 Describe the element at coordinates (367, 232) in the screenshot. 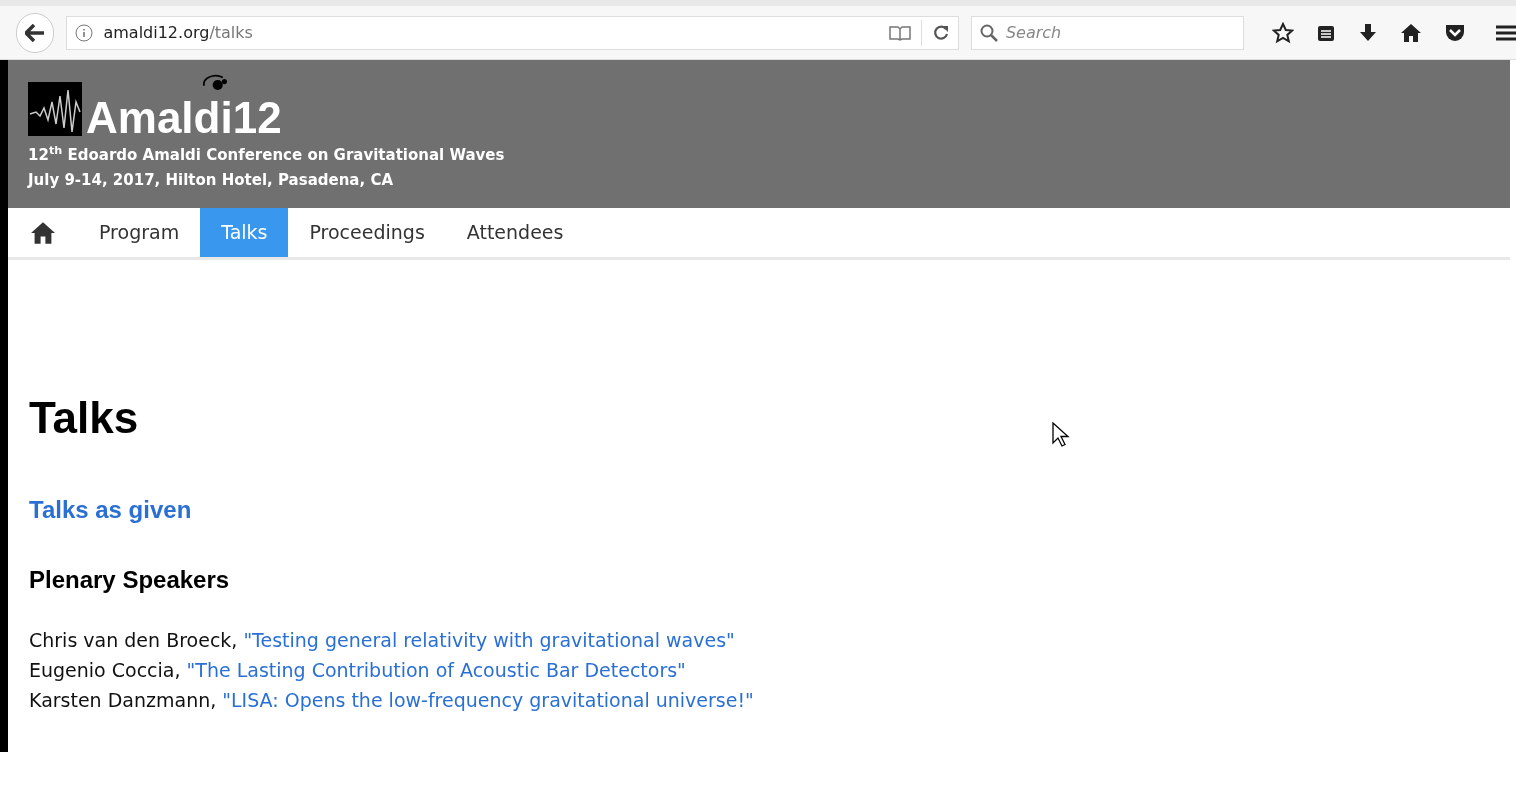

I see `nav-tab: Proceedings` at that location.